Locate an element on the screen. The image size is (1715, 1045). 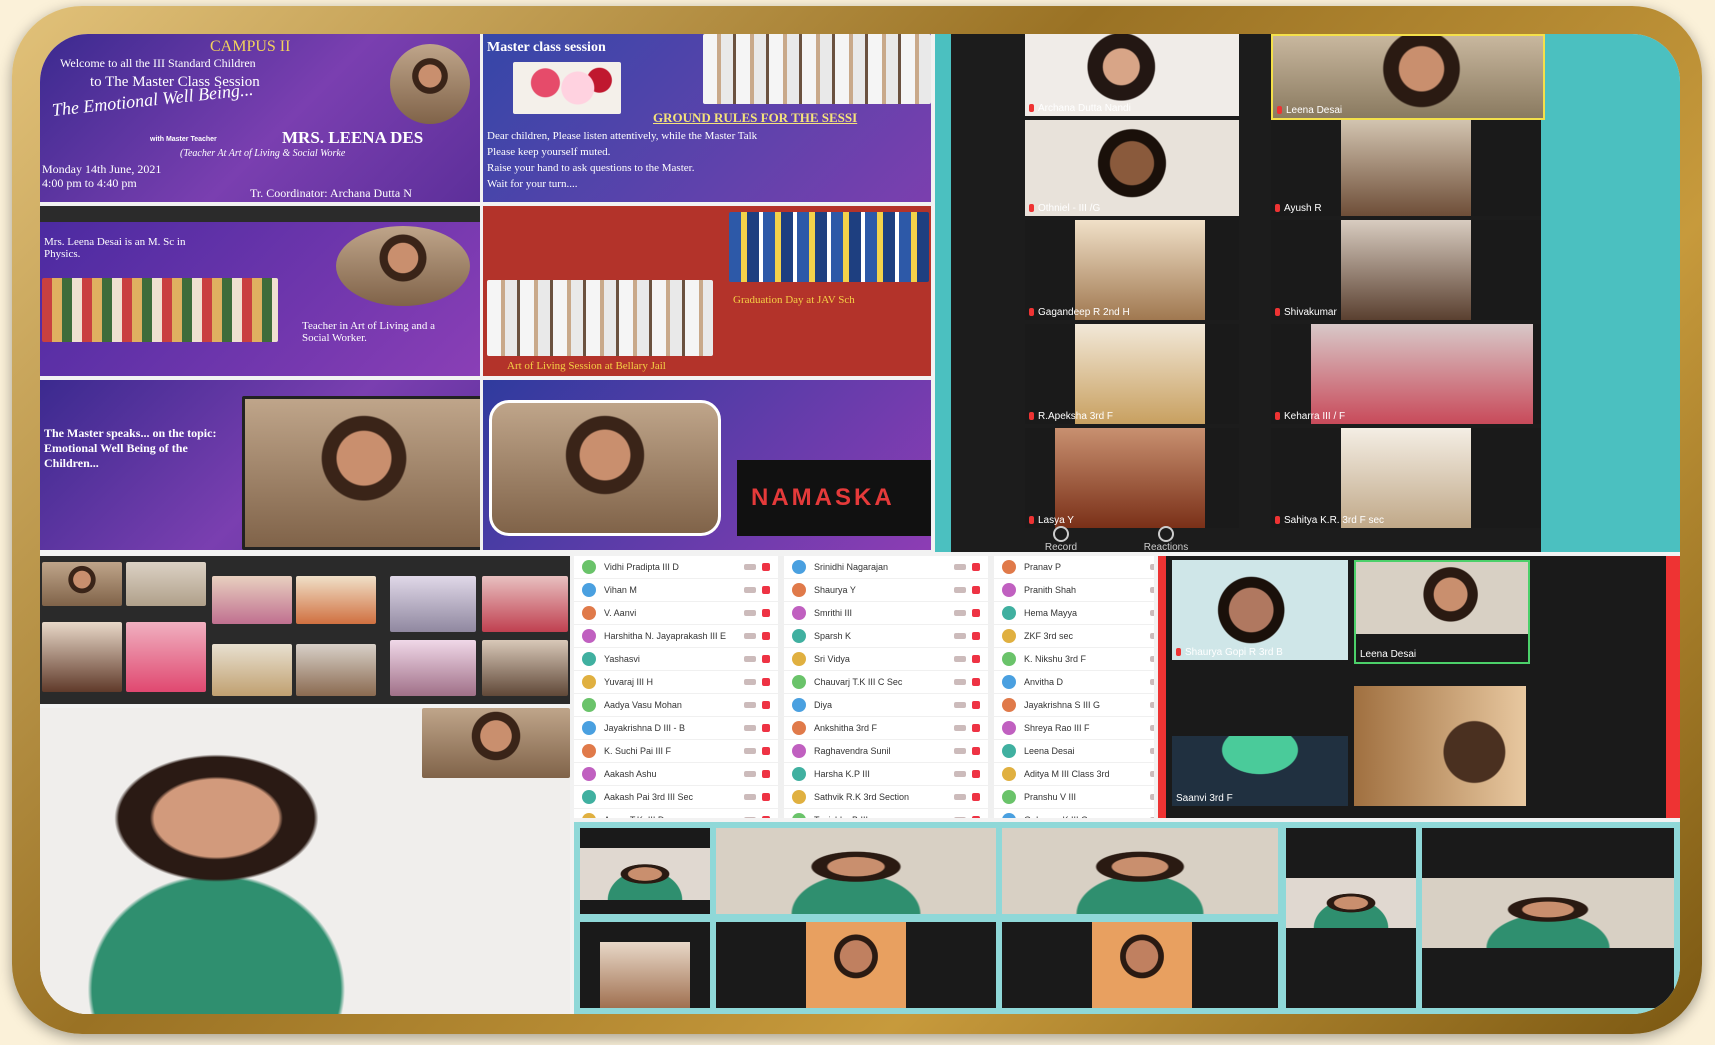
participant-name: Harsha K.P III is located at coordinates (842, 774).